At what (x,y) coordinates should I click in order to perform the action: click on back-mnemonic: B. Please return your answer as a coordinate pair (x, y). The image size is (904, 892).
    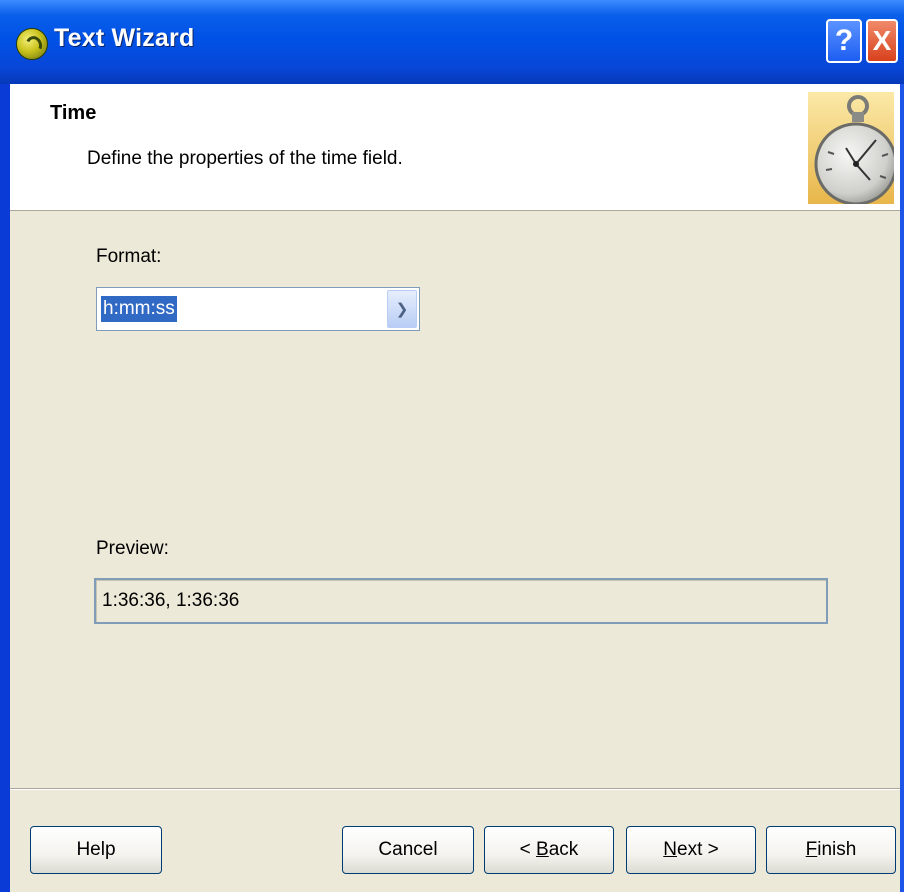
    Looking at the image, I should click on (542, 849).